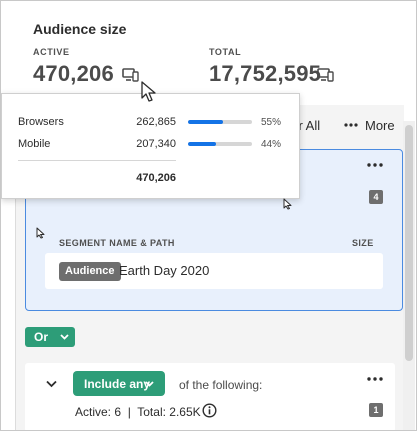 The width and height of the screenshot is (417, 431). Describe the element at coordinates (156, 122) in the screenshot. I see `breakdown-value: 262,865` at that location.